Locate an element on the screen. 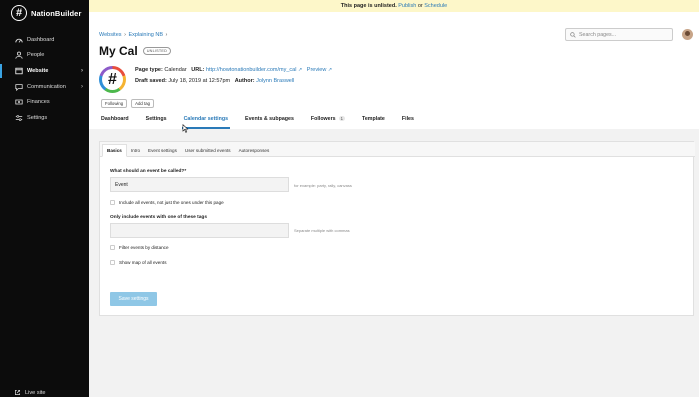 This screenshot has height=397, width=699. page-type-value: Calendar is located at coordinates (175, 70).